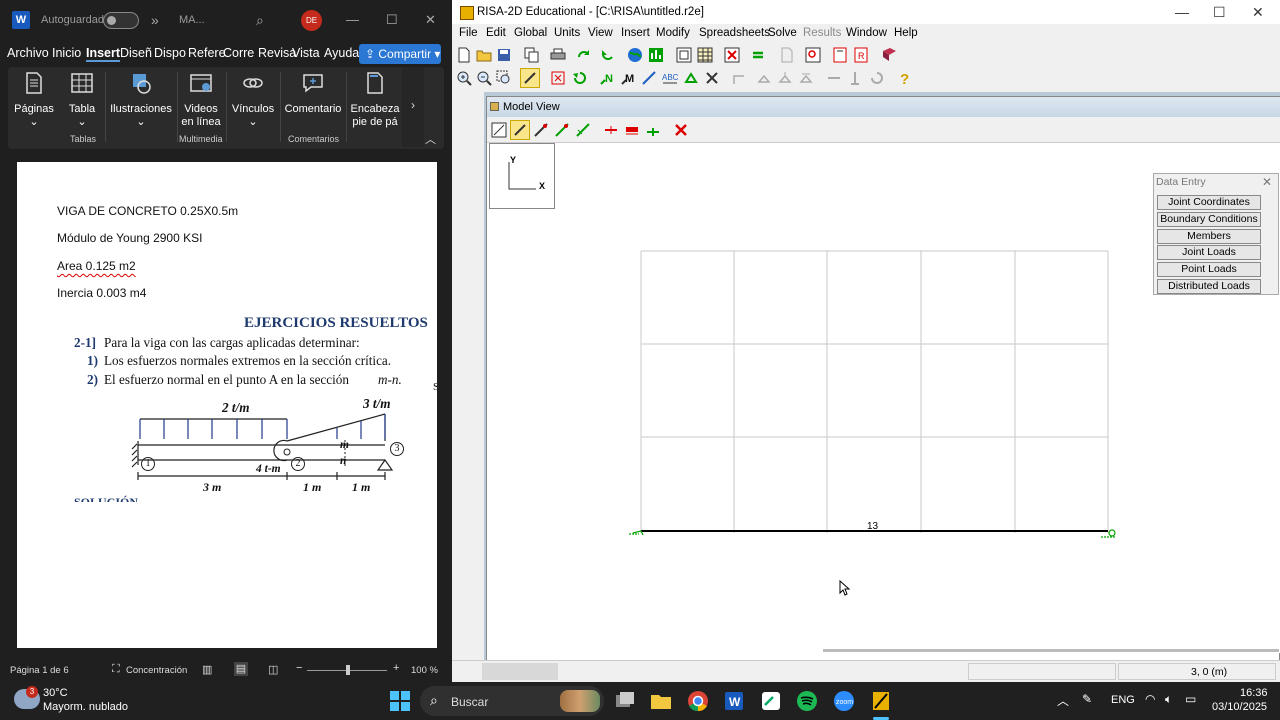 The image size is (1280, 720). I want to click on save-icon, so click(504, 55).